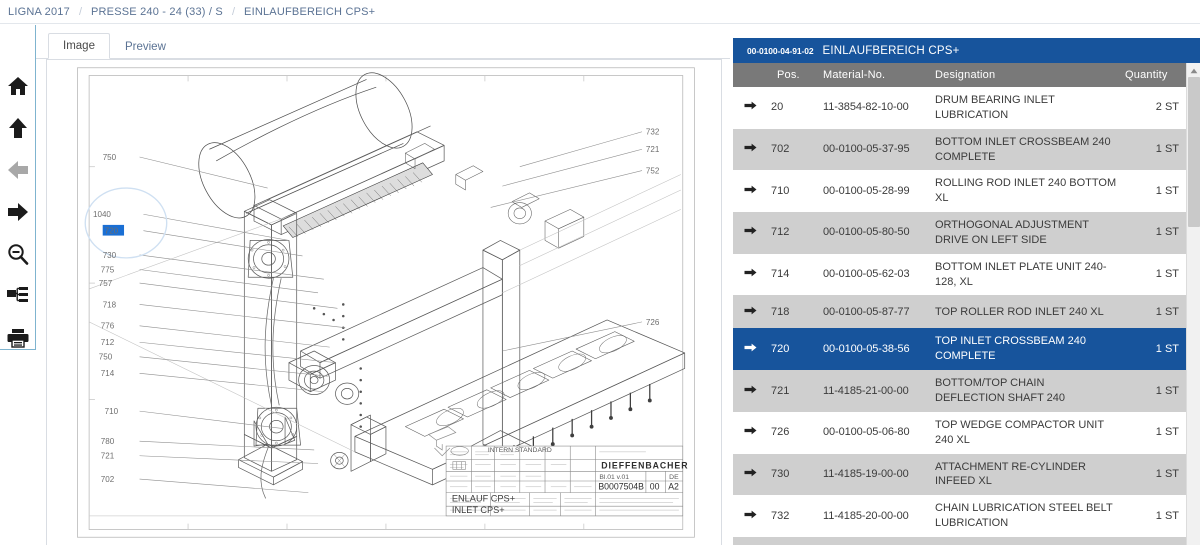  Describe the element at coordinates (357, 200) in the screenshot. I see `brush-roller` at that location.